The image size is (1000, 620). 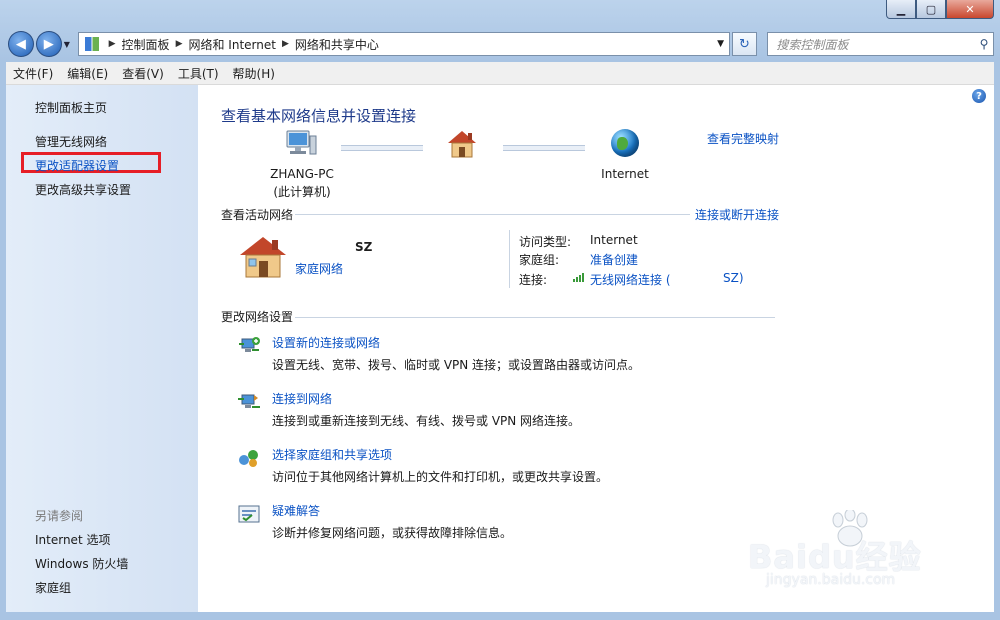 I want to click on connection-label: 连接:, so click(x=533, y=280).